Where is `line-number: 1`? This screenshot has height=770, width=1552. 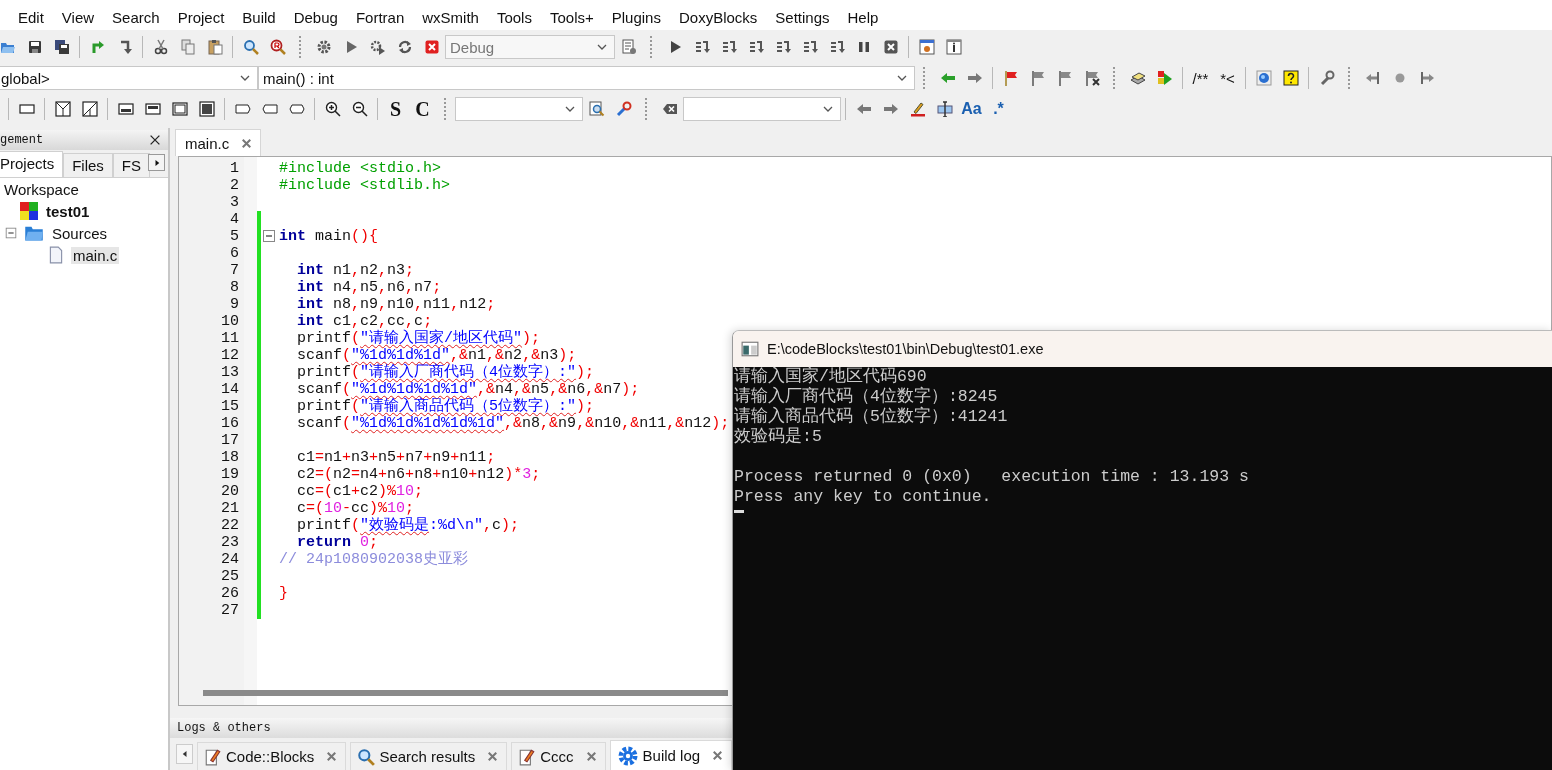
line-number: 1 is located at coordinates (234, 168).